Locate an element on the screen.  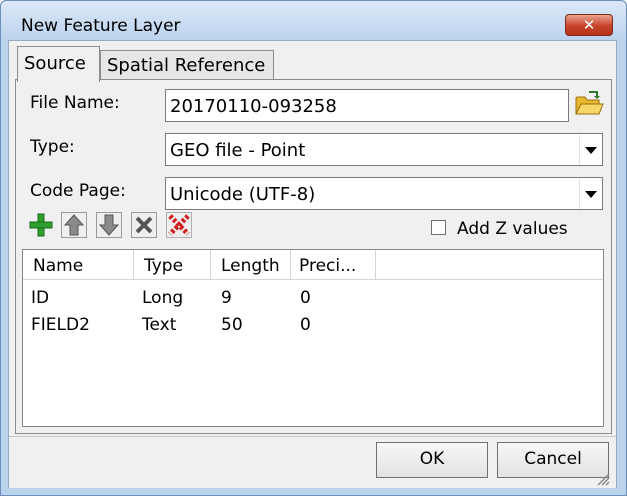
add-z-values-checkbox is located at coordinates (438, 227).